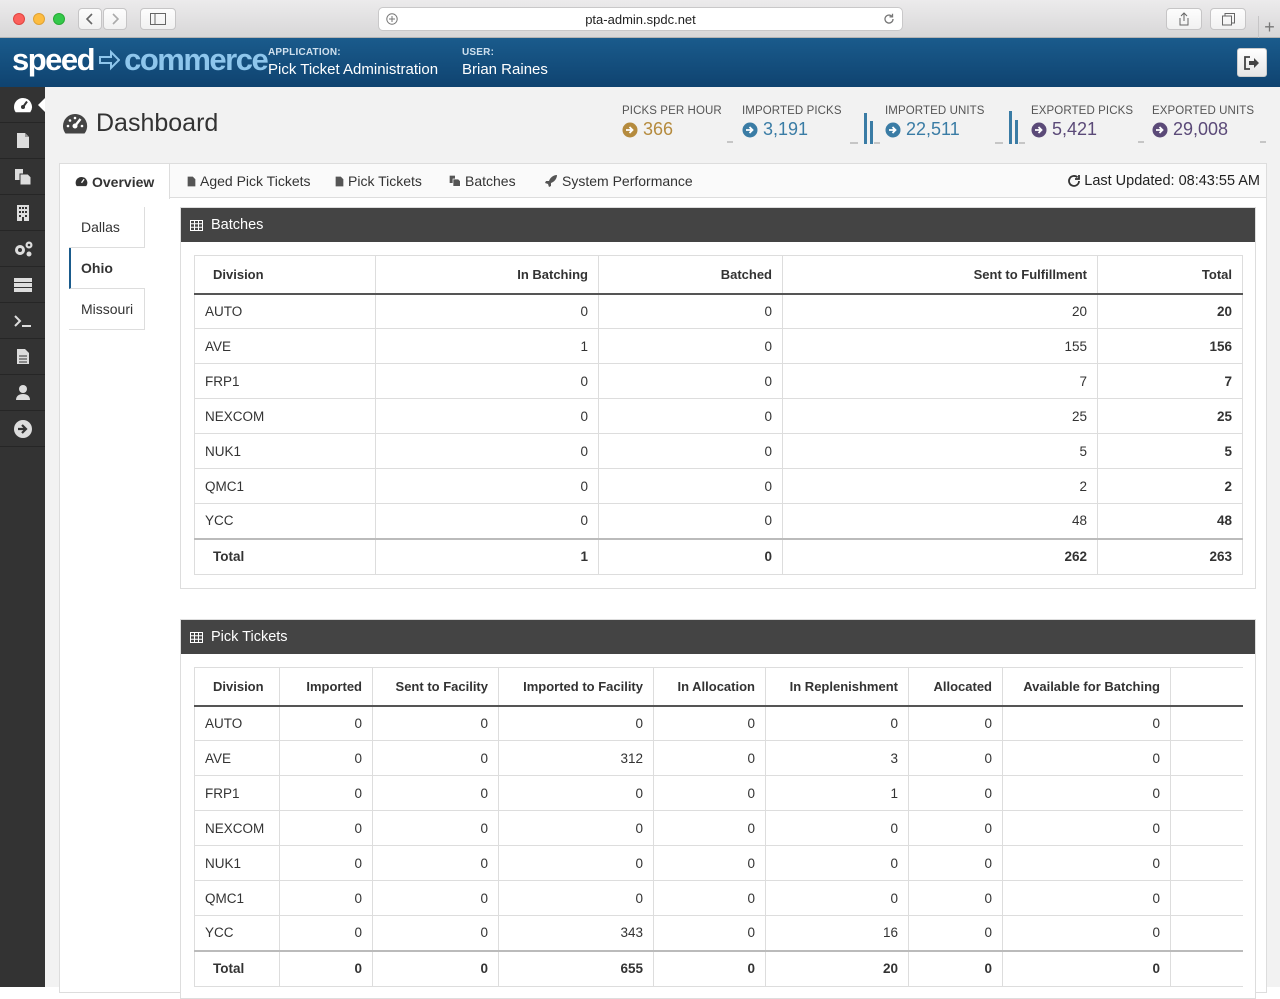  I want to click on arrow-circle-right-icon, so click(893, 129).